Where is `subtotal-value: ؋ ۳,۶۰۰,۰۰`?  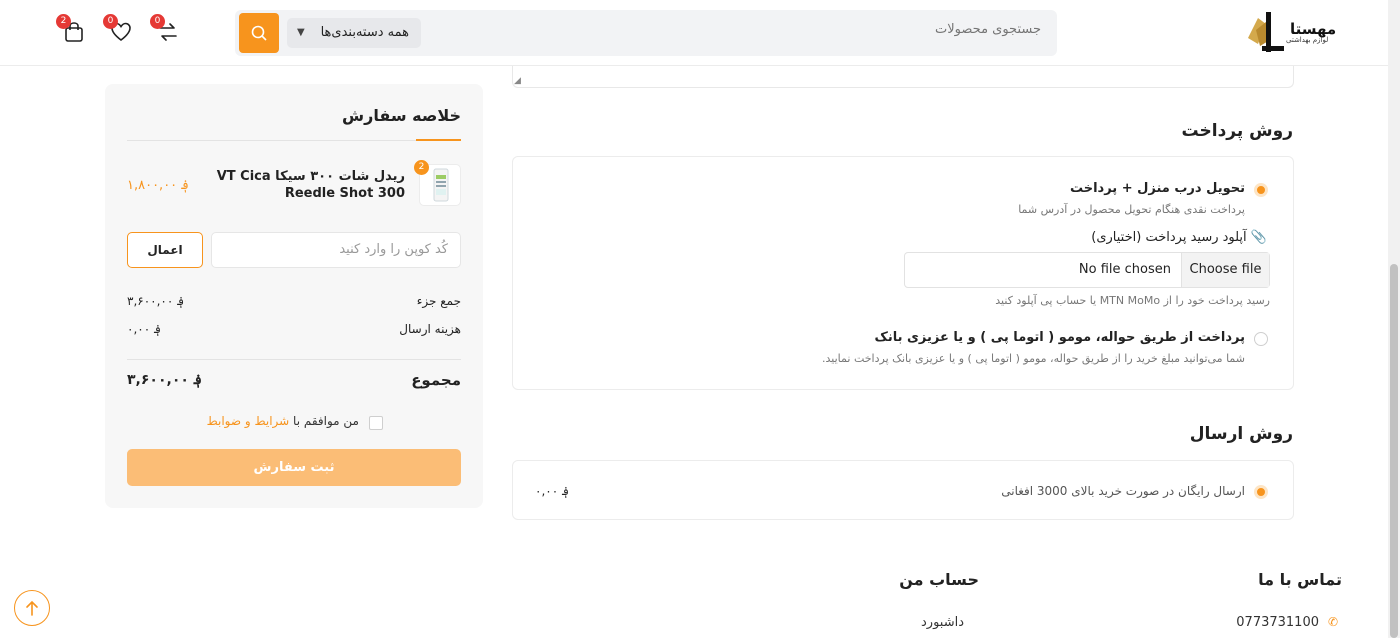
subtotal-value: ؋ ۳,۶۰۰,۰۰ is located at coordinates (156, 301).